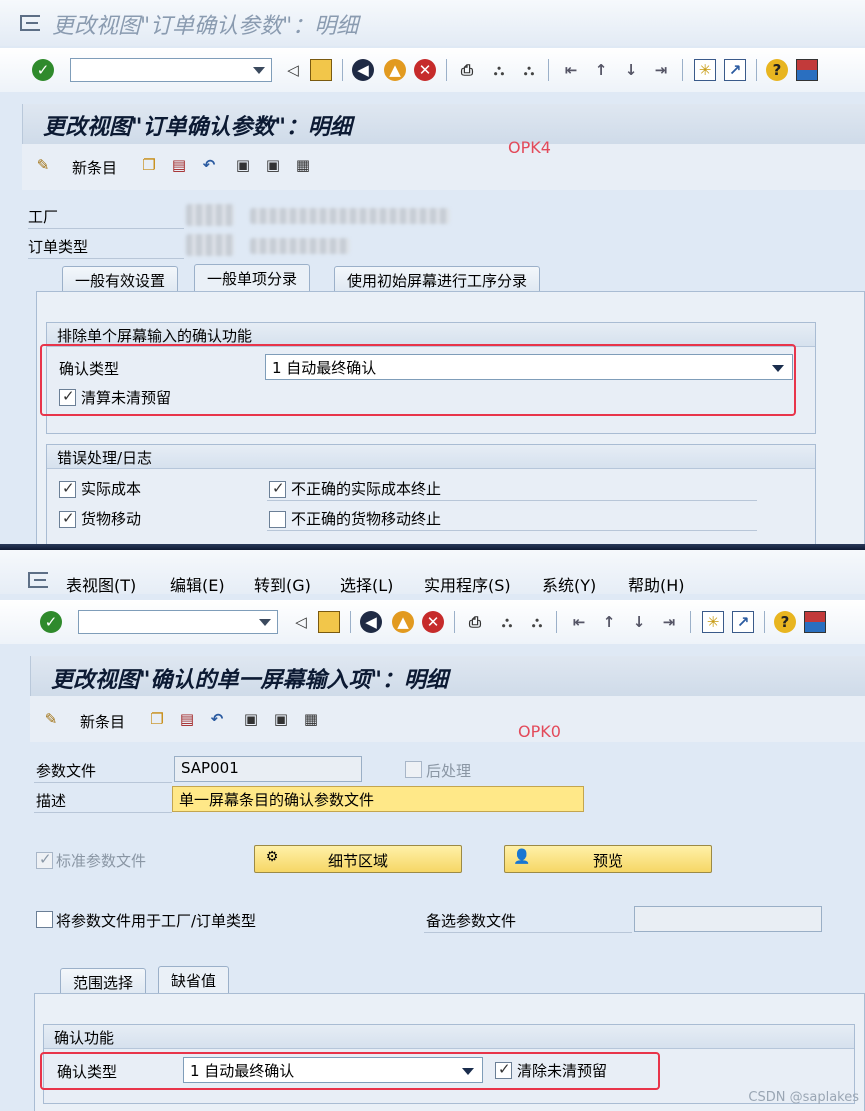 This screenshot has width=865, height=1111. Describe the element at coordinates (44, 859) in the screenshot. I see `standard-profile-checkbox` at that location.